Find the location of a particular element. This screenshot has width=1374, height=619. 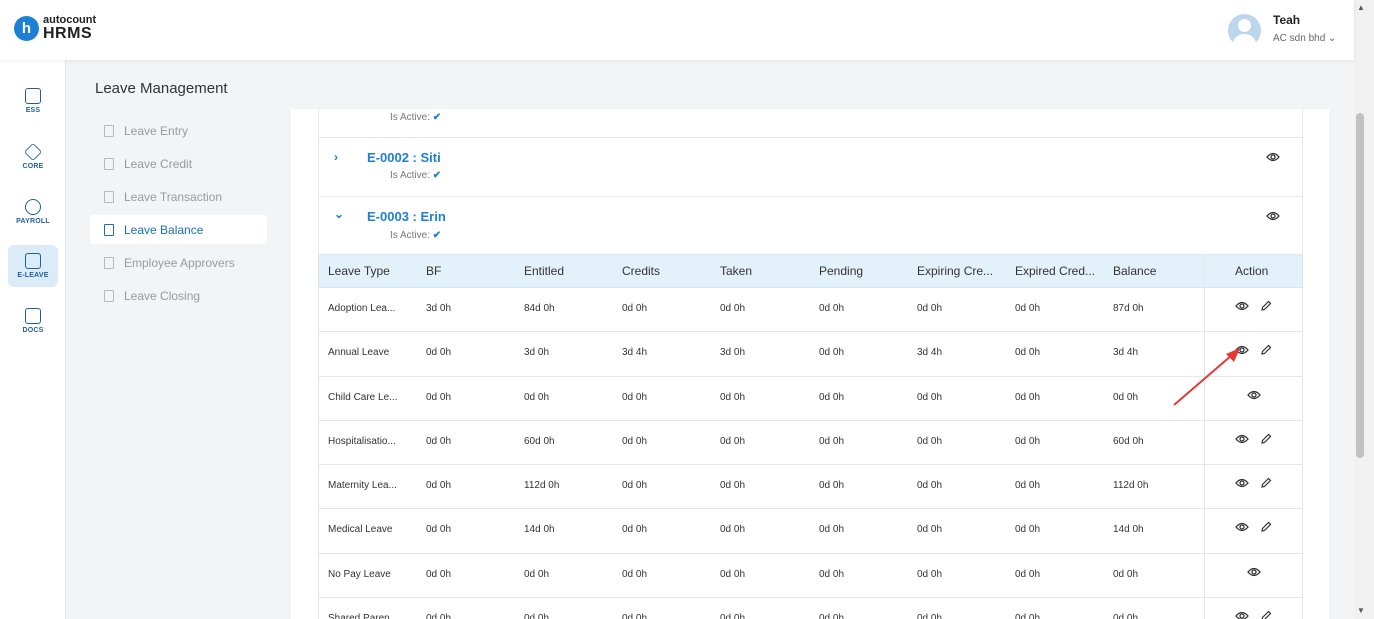

column-header: Pending is located at coordinates (841, 271).